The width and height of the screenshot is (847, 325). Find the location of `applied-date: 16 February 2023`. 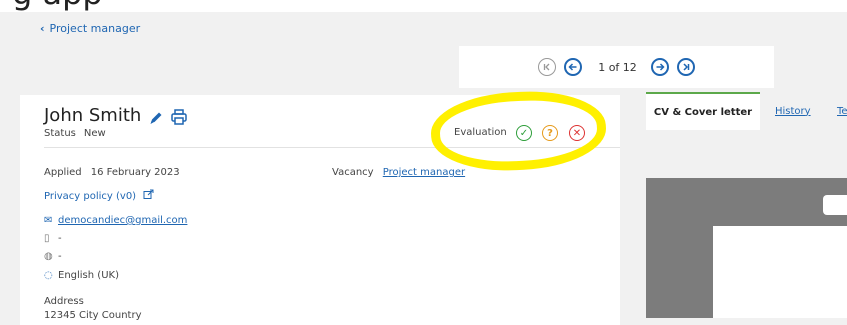

applied-date: 16 February 2023 is located at coordinates (135, 172).